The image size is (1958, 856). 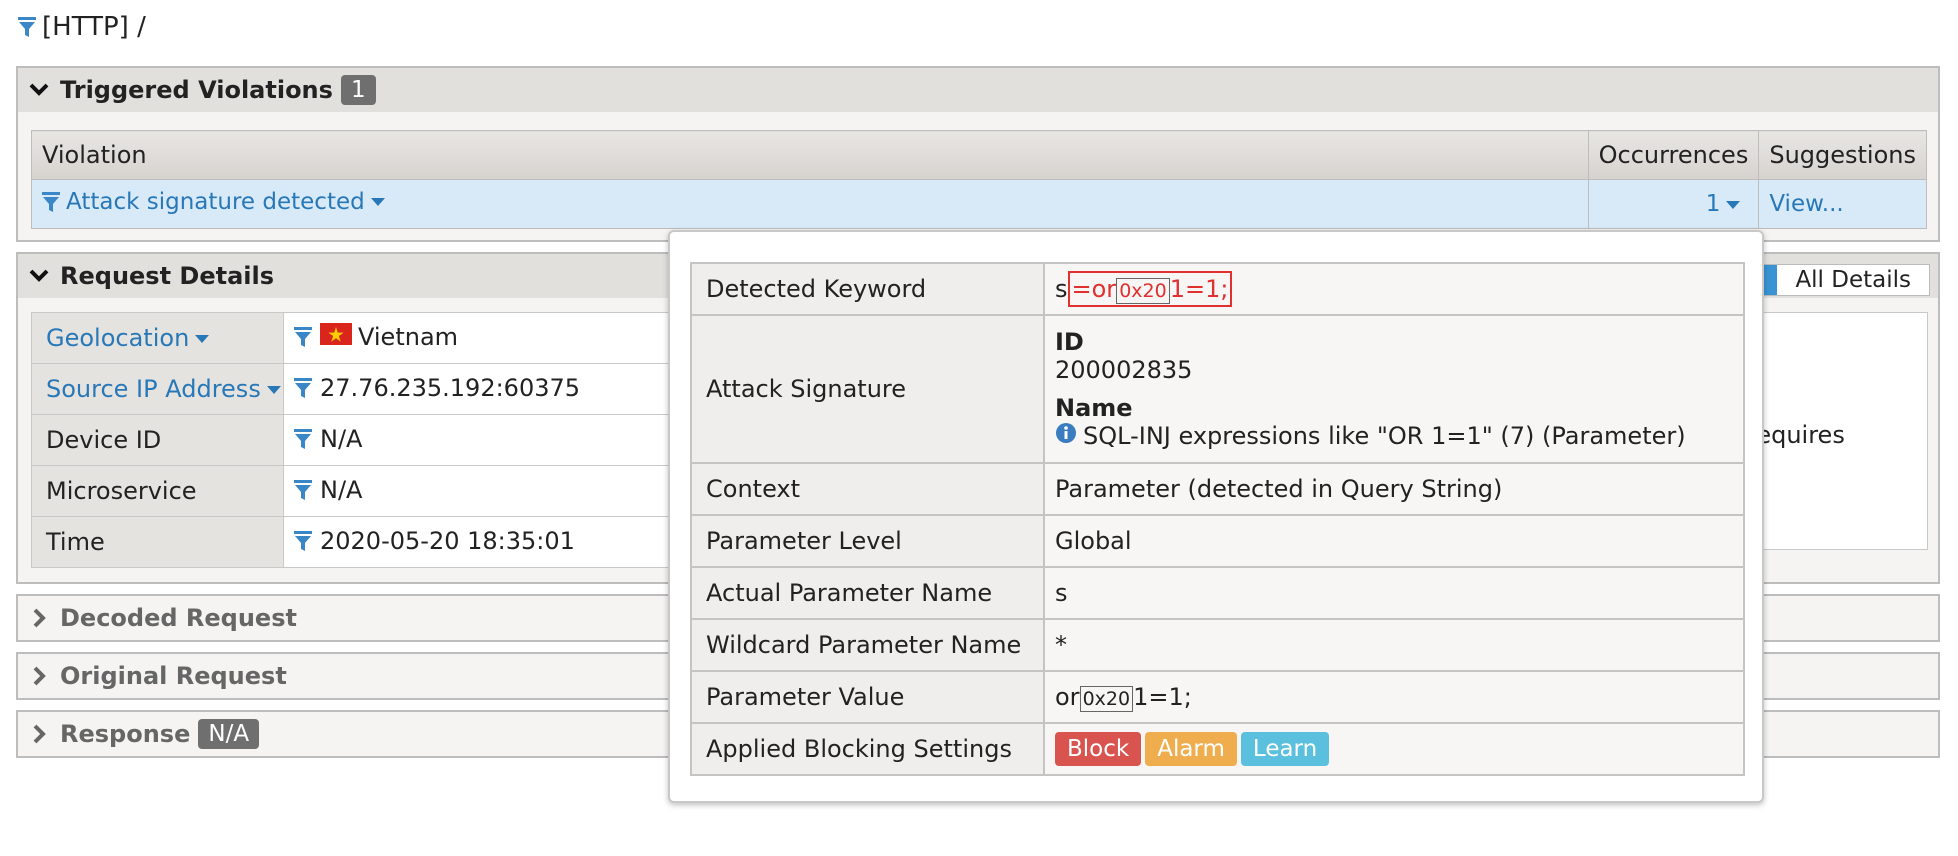 What do you see at coordinates (978, 90) in the screenshot?
I see `triggered-violations-header: Triggered Violations 1` at bounding box center [978, 90].